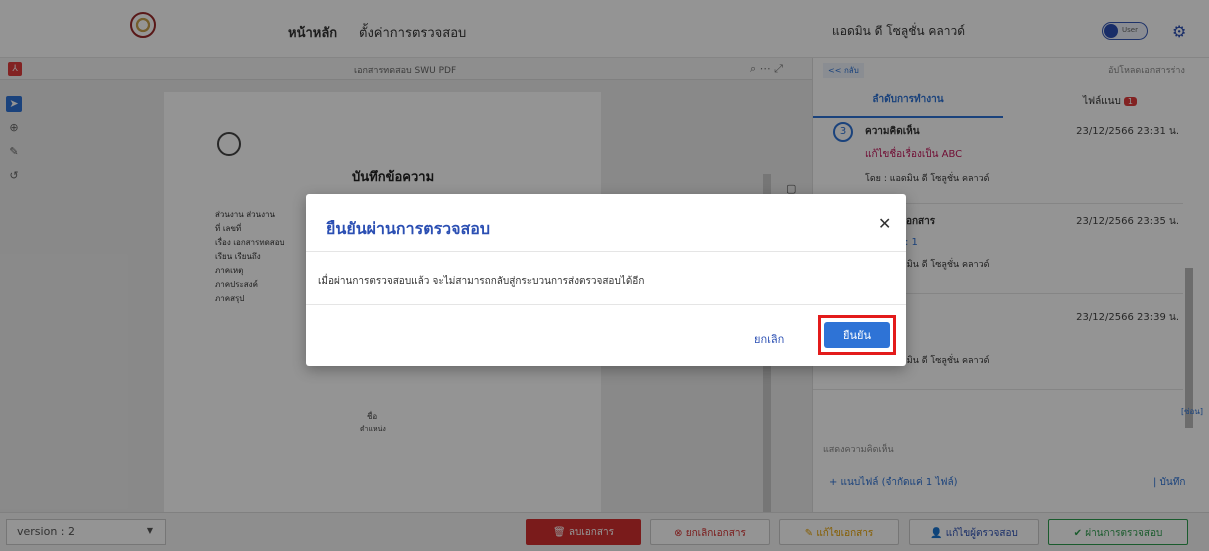  What do you see at coordinates (606, 335) in the screenshot?
I see `dialog-footer: ยกเลิก ยืนยัน` at bounding box center [606, 335].